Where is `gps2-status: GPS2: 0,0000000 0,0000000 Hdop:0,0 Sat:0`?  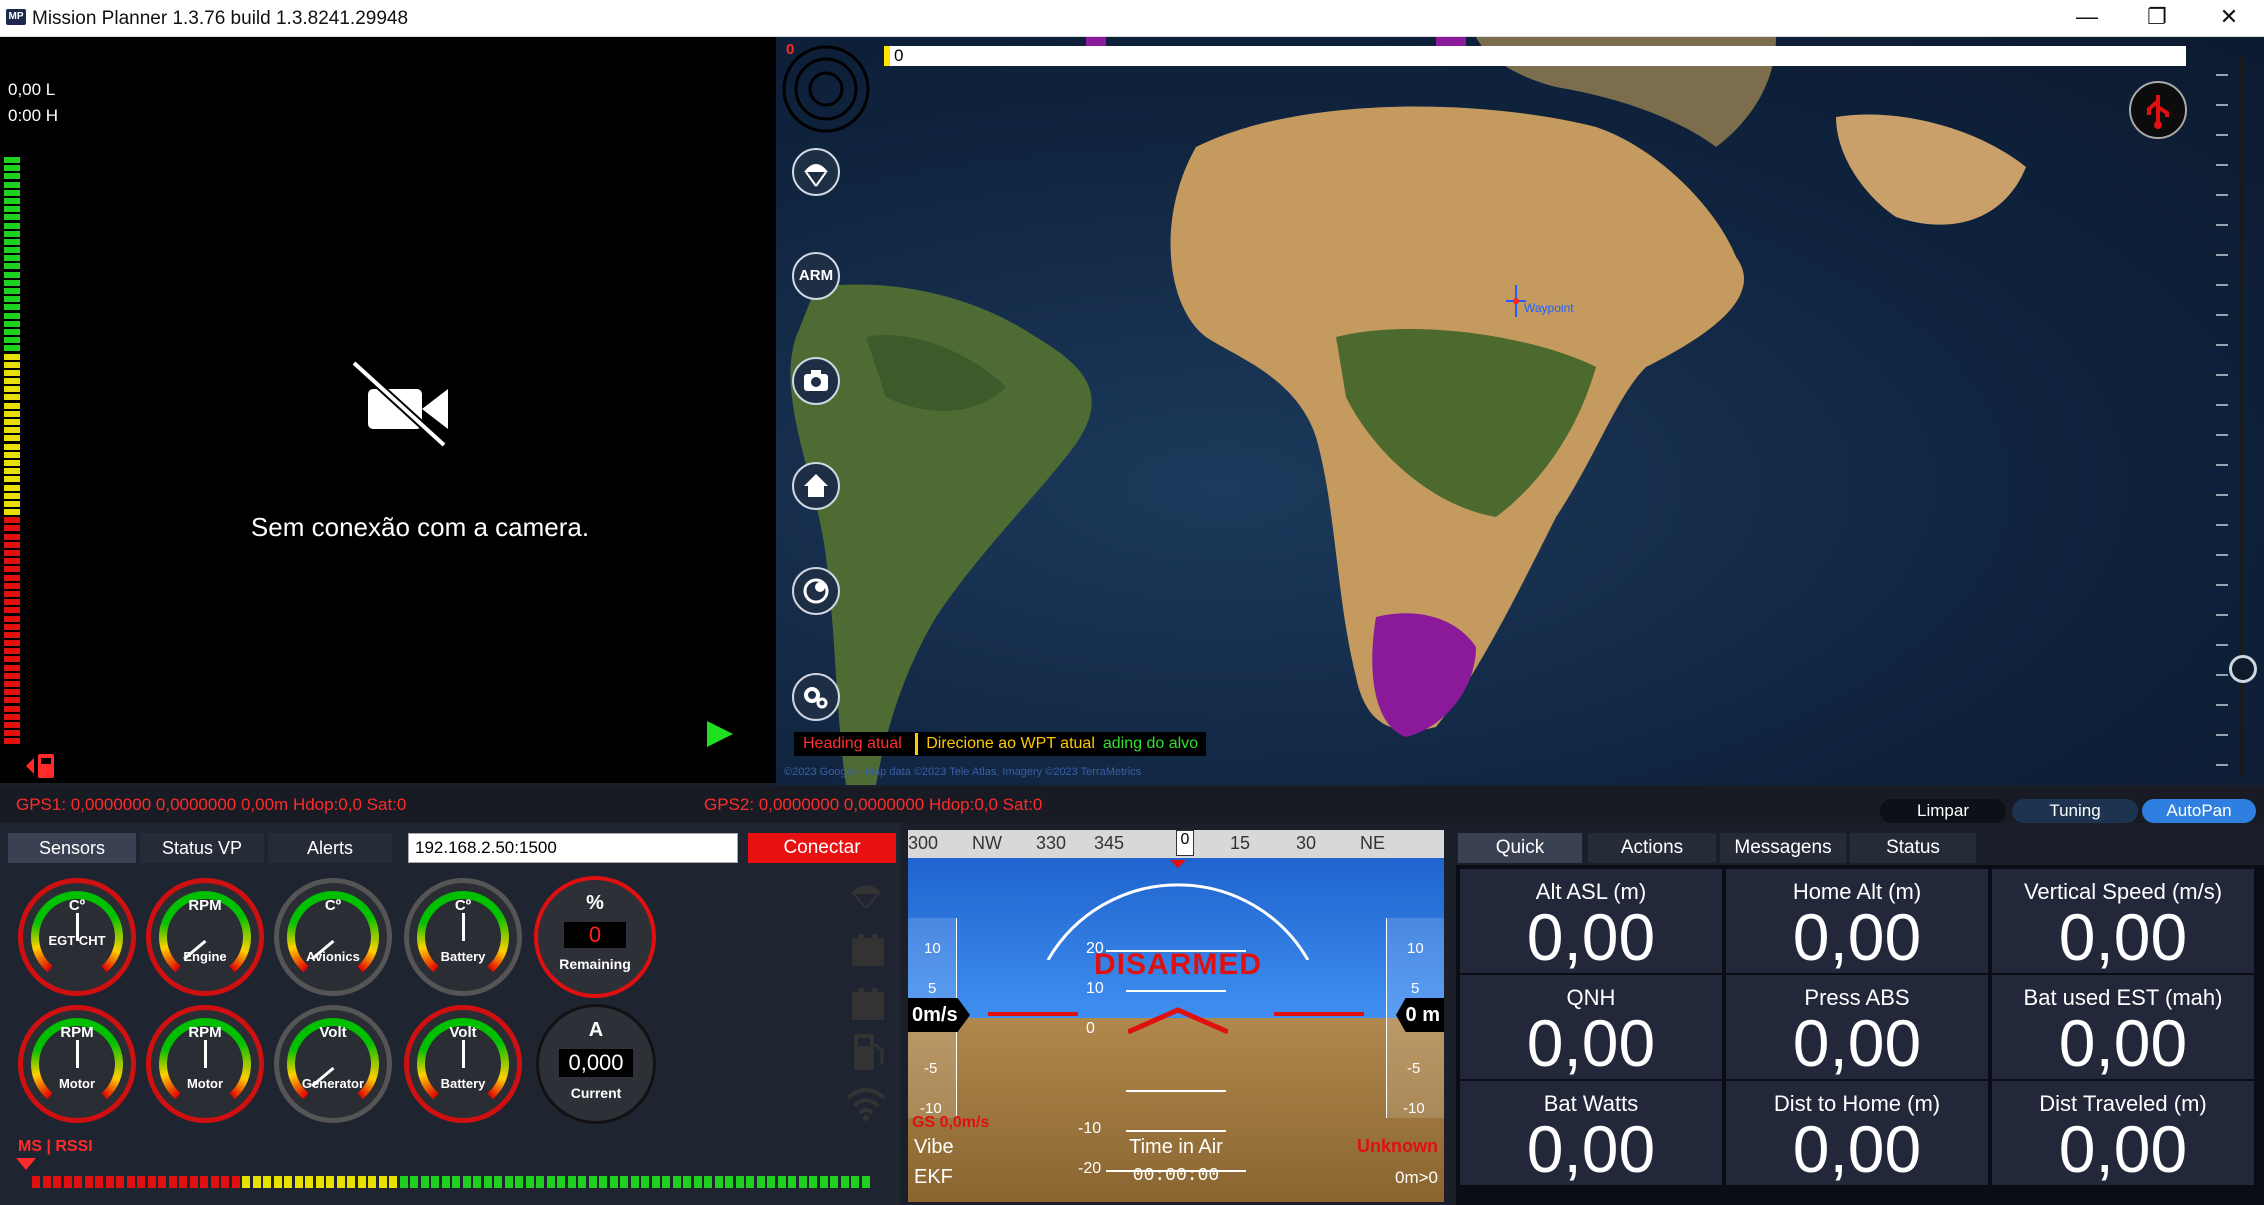 gps2-status: GPS2: 0,0000000 0,0000000 Hdop:0,0 Sat:0 is located at coordinates (873, 804).